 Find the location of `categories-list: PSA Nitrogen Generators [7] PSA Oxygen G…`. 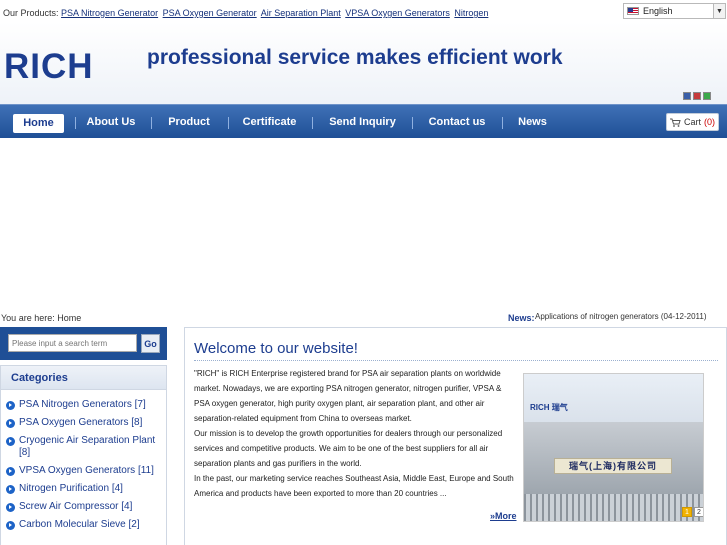

categories-list: PSA Nitrogen Generators [7] PSA Oxygen G… is located at coordinates (83, 460).